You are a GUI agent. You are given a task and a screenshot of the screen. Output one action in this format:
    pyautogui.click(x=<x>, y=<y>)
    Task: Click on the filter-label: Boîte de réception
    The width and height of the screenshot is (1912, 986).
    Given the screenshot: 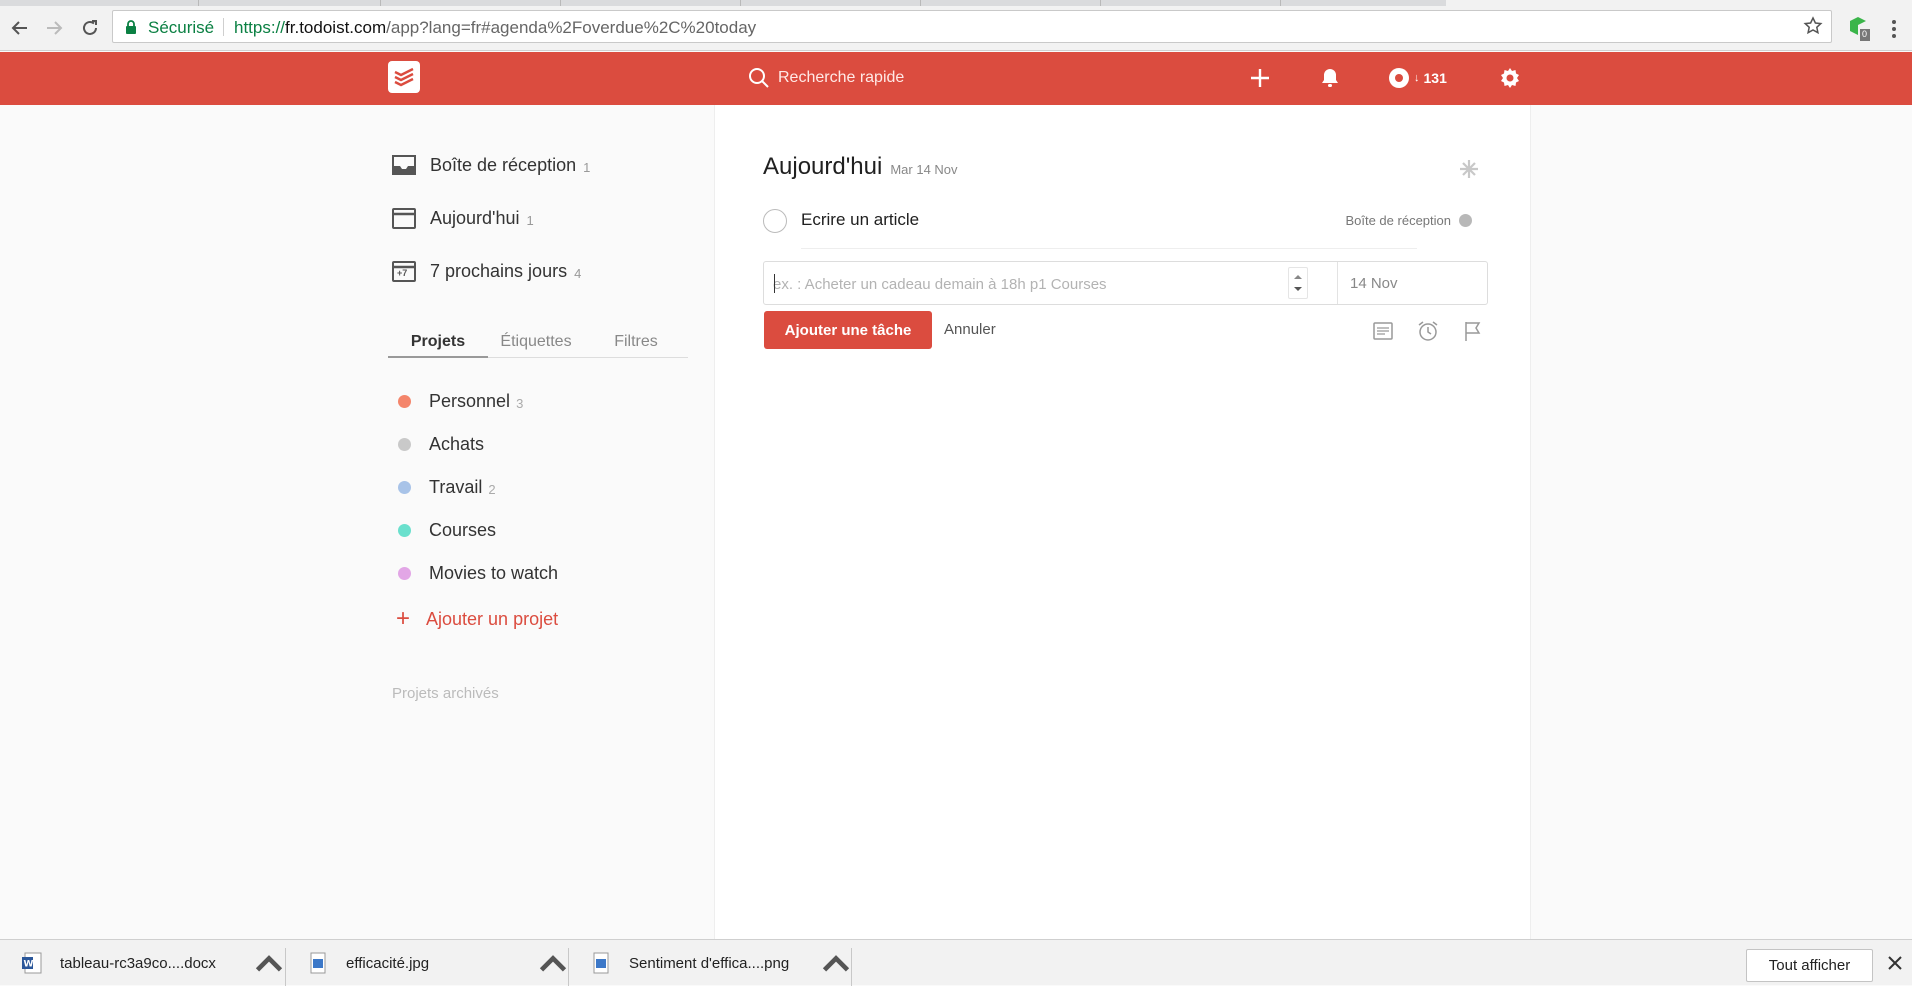 What is the action you would take?
    pyautogui.click(x=503, y=164)
    